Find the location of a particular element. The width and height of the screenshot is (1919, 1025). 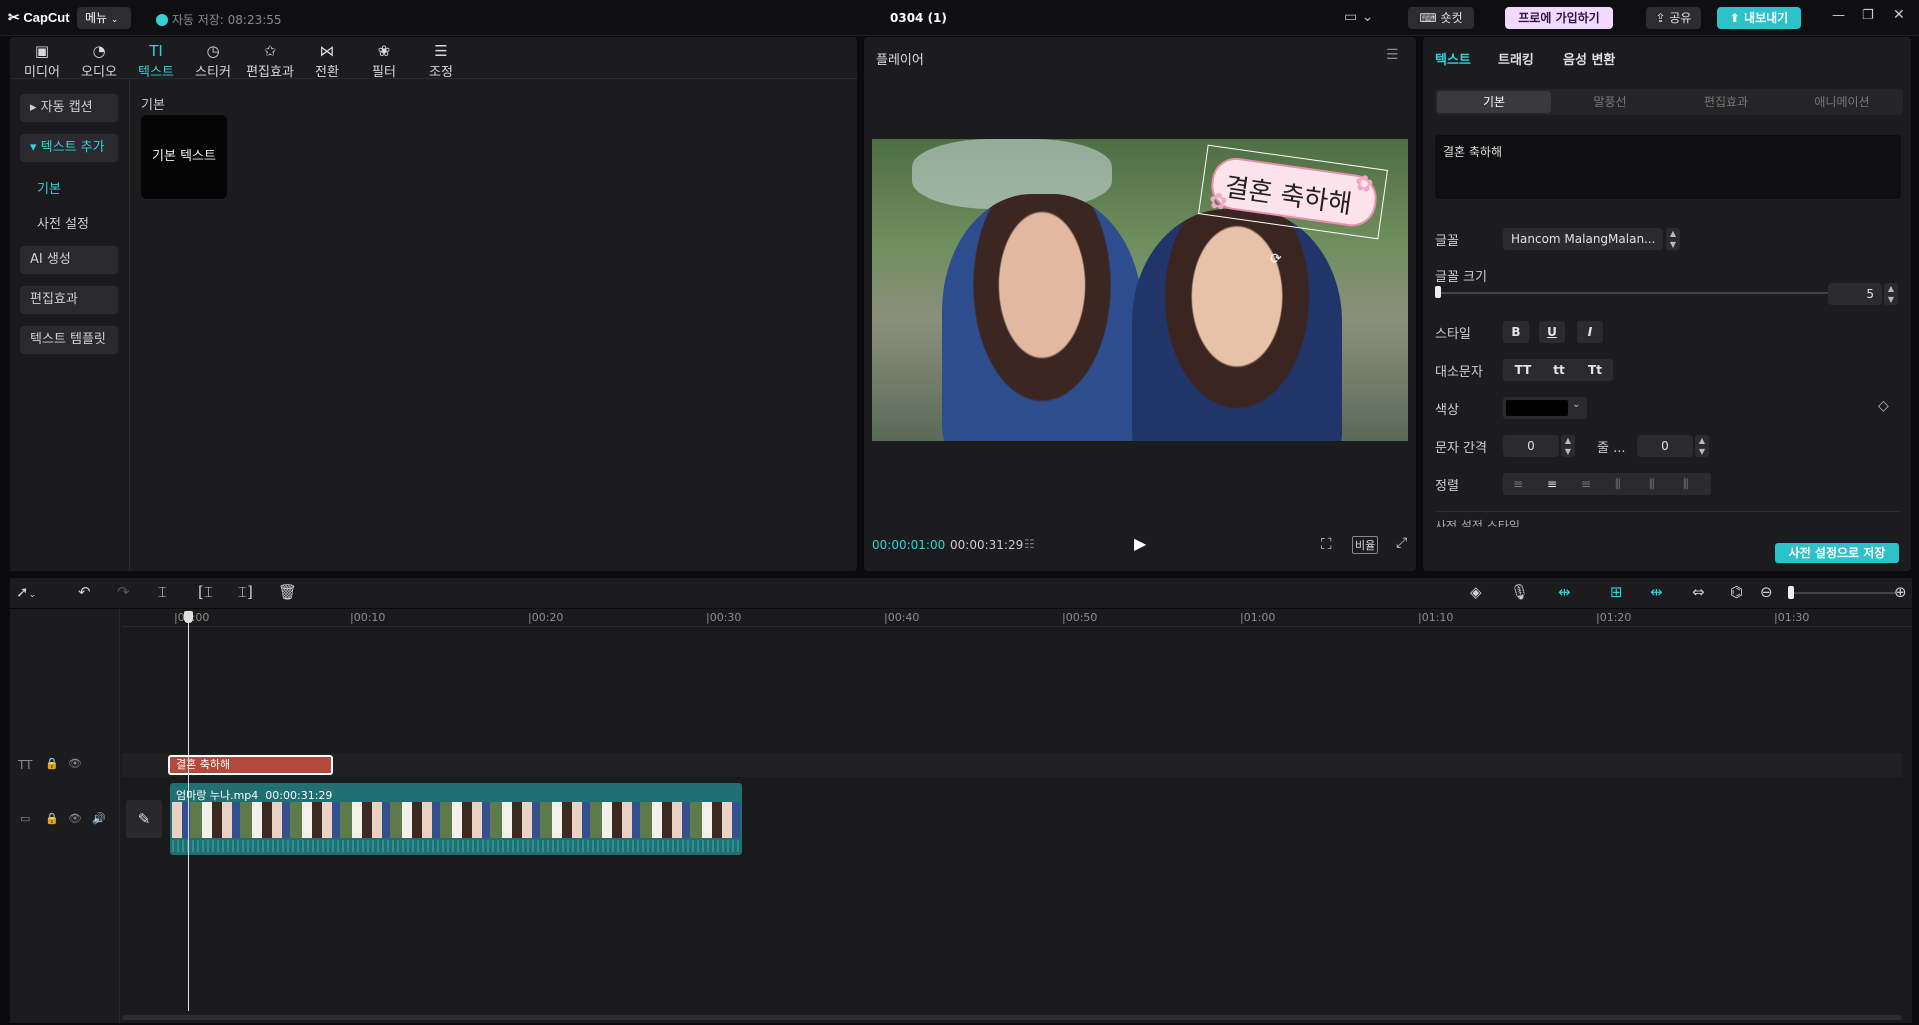

zoom-out-icon: ⊖ is located at coordinates (1766, 592).